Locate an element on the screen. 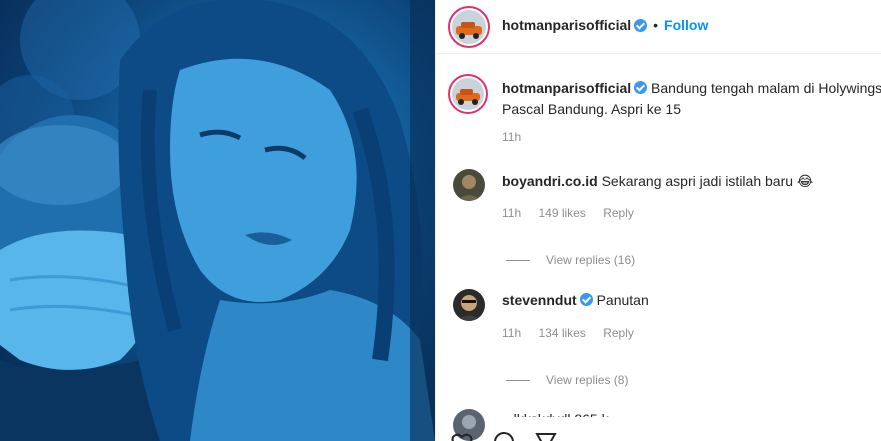 Image resolution: width=881 pixels, height=441 pixels. view-replies-label: View replies (16) is located at coordinates (591, 260).